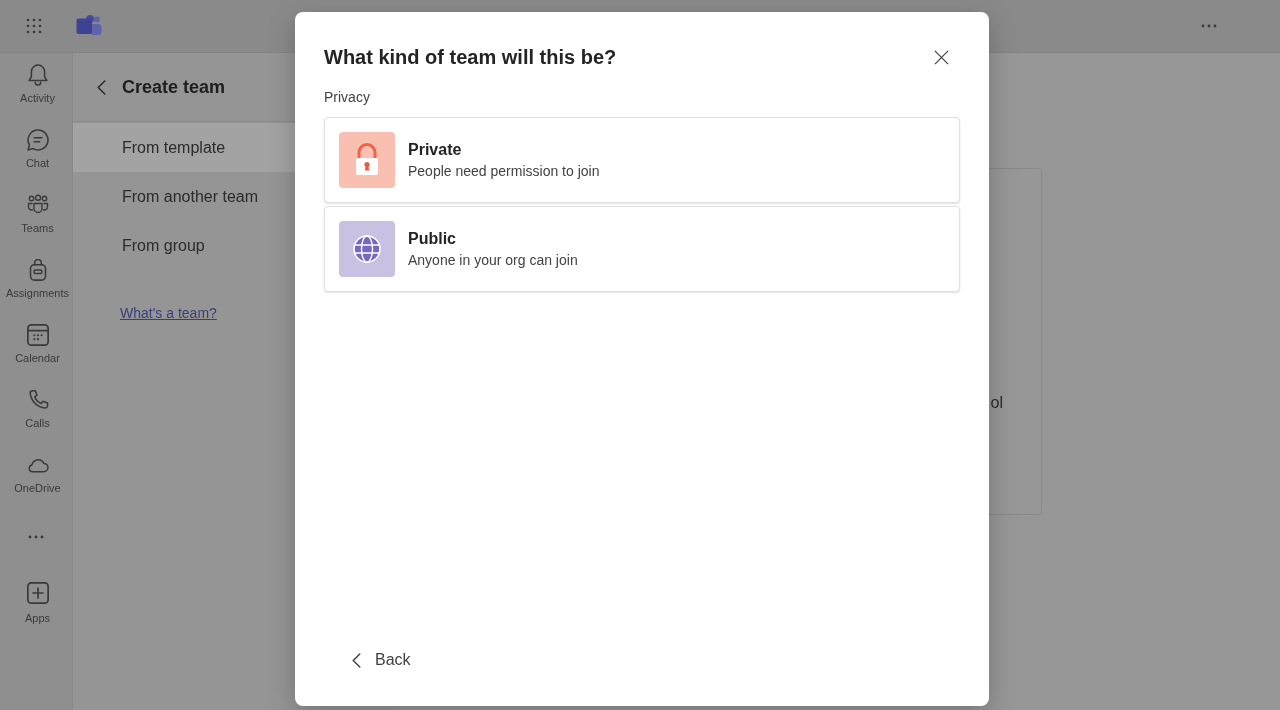 This screenshot has width=1280, height=710. I want to click on rail-item: Apps, so click(36, 598).